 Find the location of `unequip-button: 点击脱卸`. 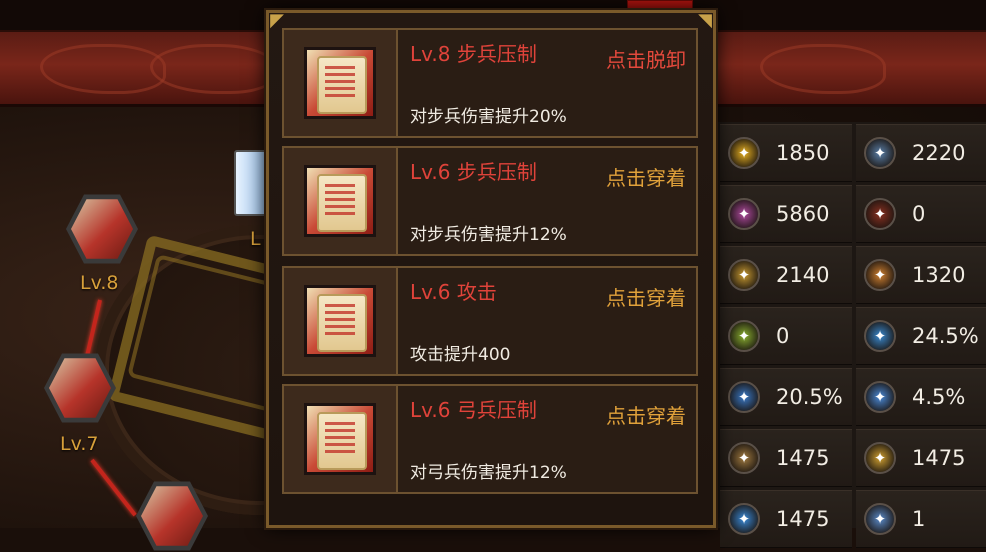

unequip-button: 点击脱卸 is located at coordinates (646, 58).